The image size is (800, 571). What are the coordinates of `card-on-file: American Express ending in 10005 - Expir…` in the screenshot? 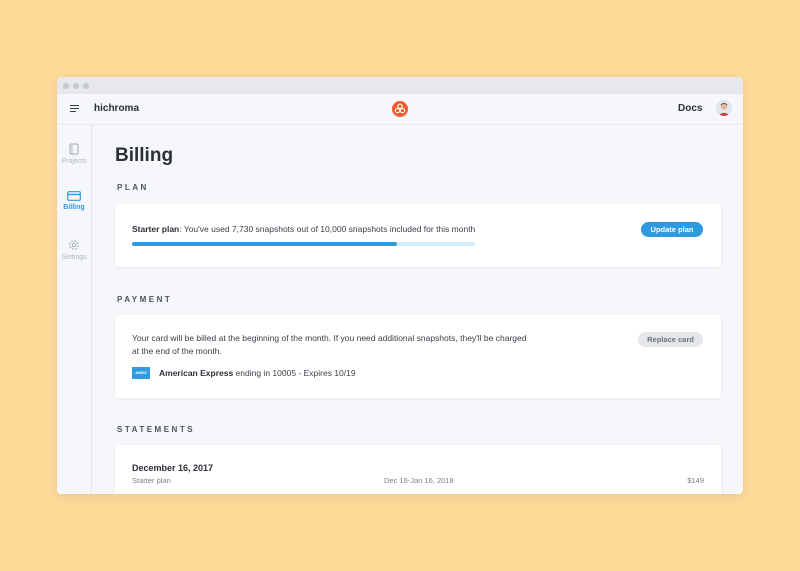 It's located at (257, 373).